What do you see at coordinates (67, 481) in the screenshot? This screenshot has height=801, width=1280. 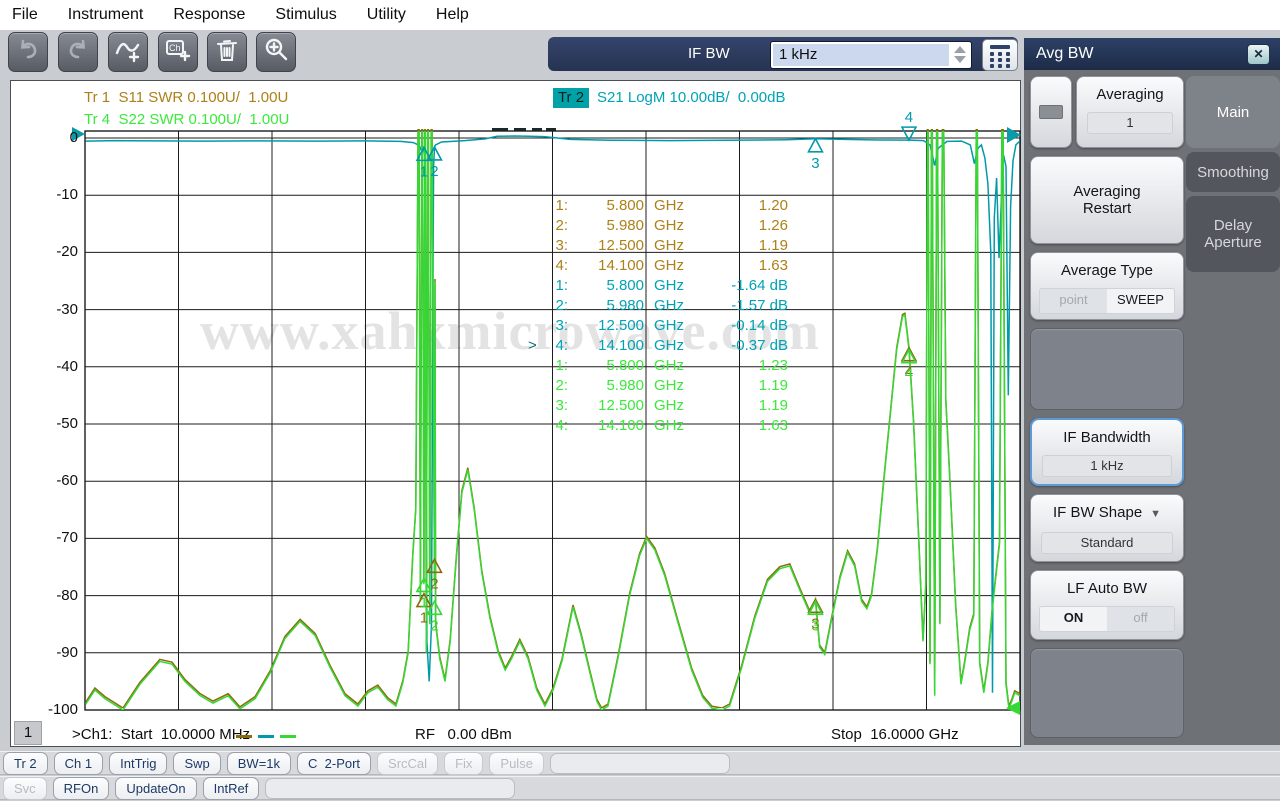 I see `y-axis-label: -60` at bounding box center [67, 481].